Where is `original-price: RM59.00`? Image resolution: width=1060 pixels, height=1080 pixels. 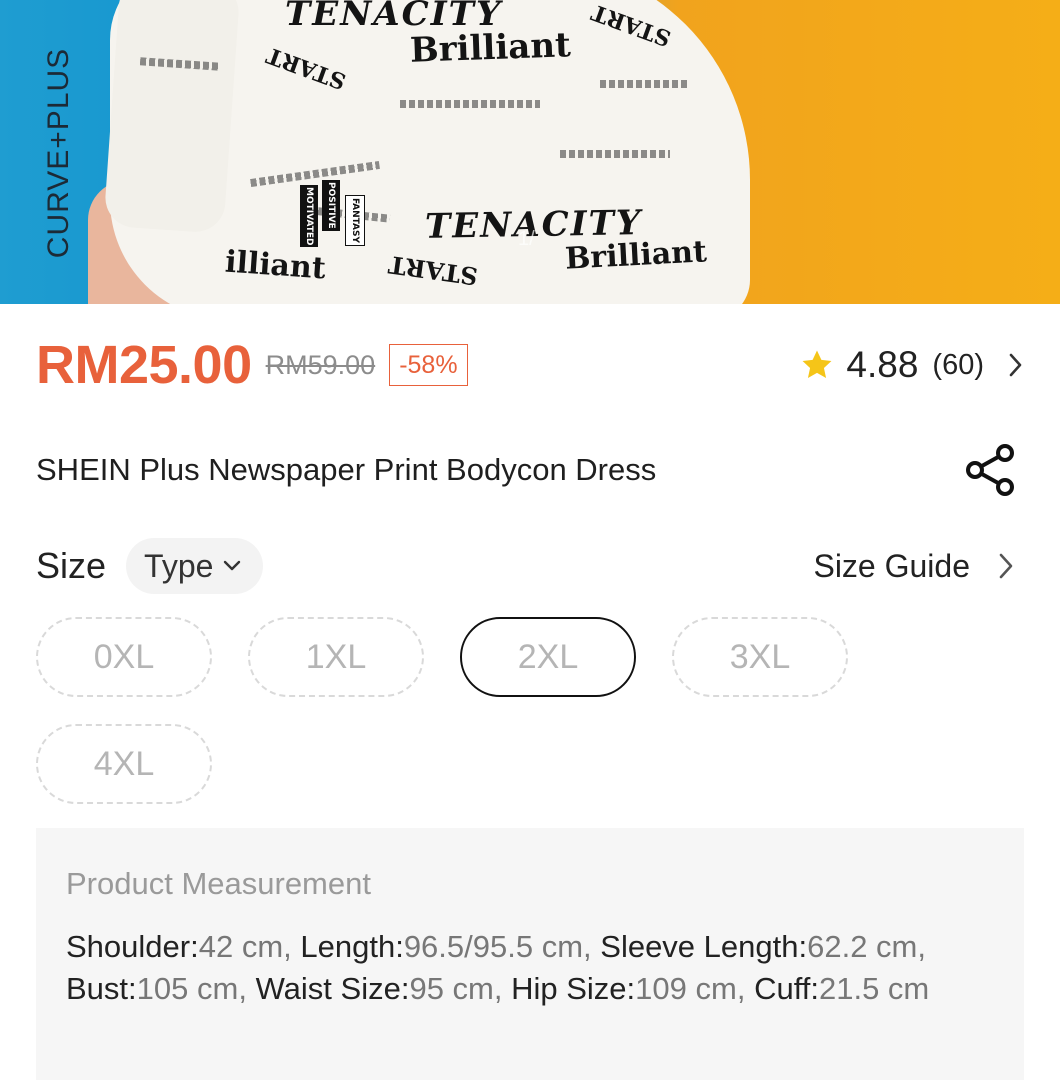
original-price: RM59.00 is located at coordinates (320, 364).